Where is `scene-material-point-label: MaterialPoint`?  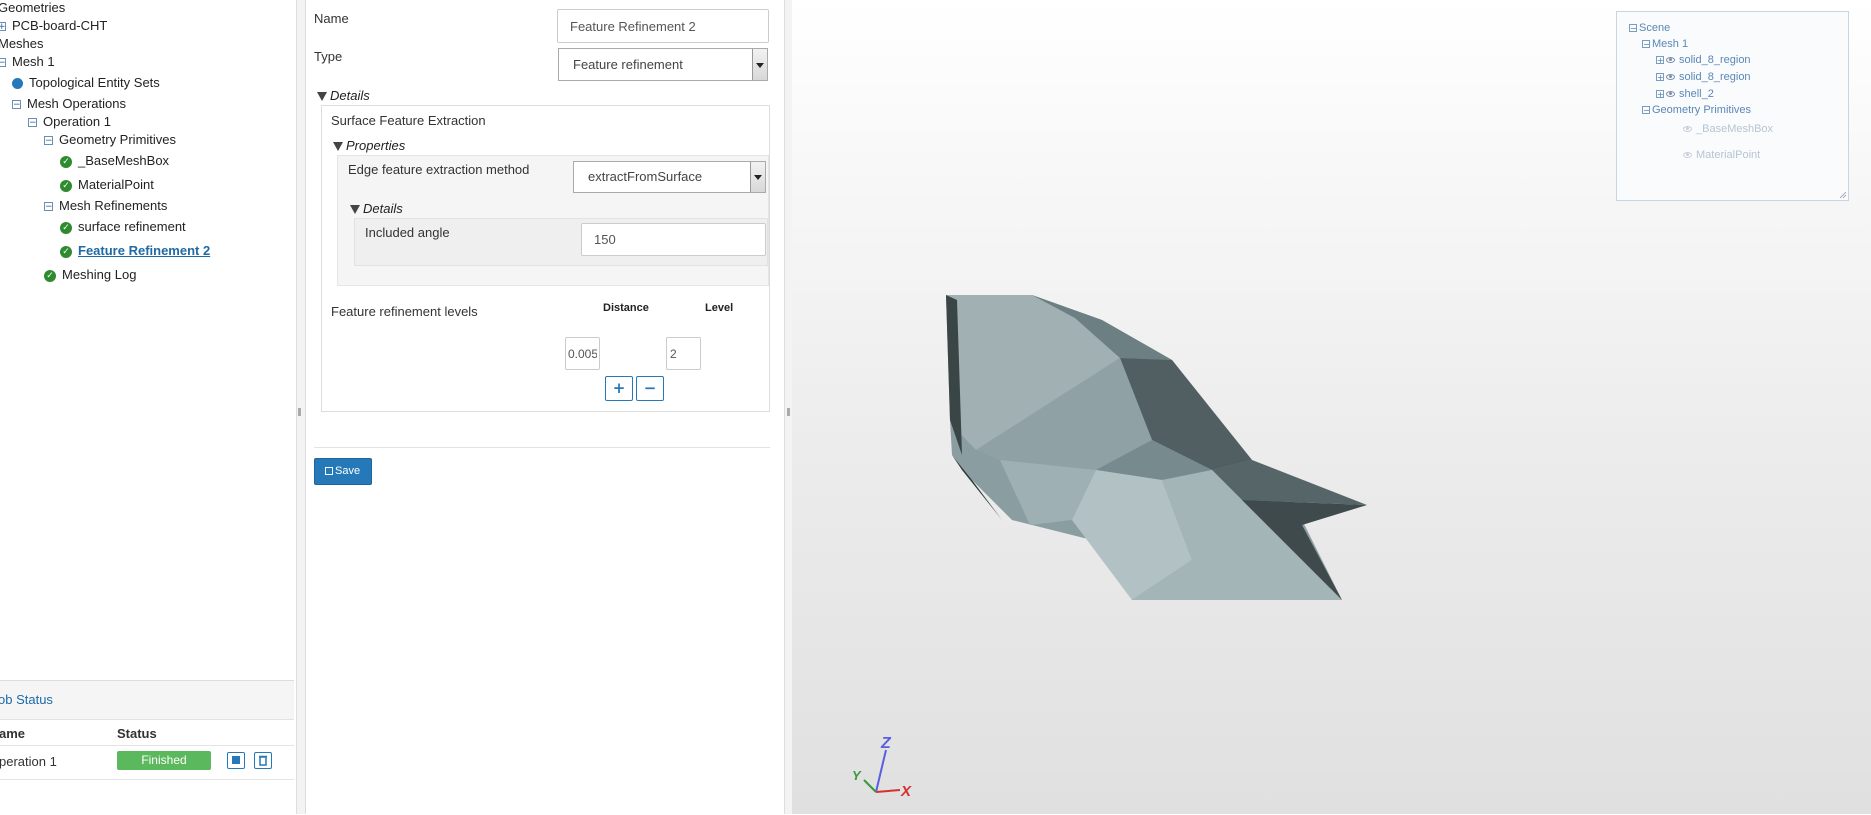
scene-material-point-label: MaterialPoint is located at coordinates (1728, 155).